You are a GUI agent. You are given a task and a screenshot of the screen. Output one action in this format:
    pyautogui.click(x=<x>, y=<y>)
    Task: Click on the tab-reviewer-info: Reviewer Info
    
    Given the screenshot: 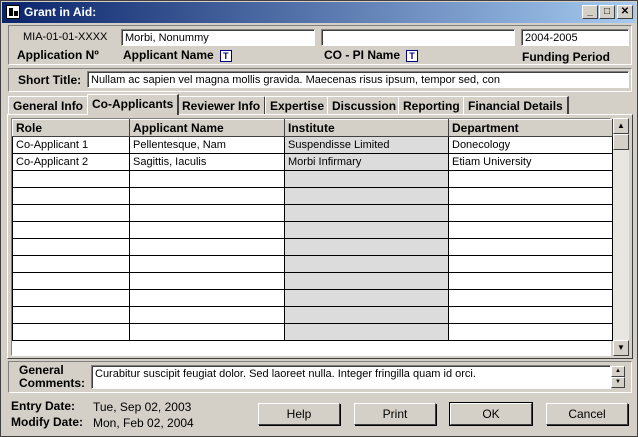 What is the action you would take?
    pyautogui.click(x=222, y=105)
    